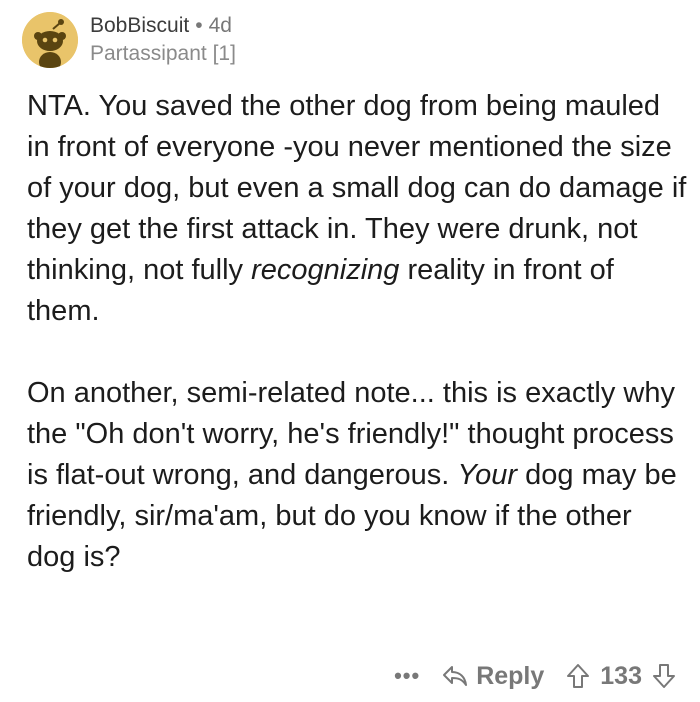 Image resolution: width=700 pixels, height=702 pixels. I want to click on paragraph-italic-text: recognizing, so click(325, 270).